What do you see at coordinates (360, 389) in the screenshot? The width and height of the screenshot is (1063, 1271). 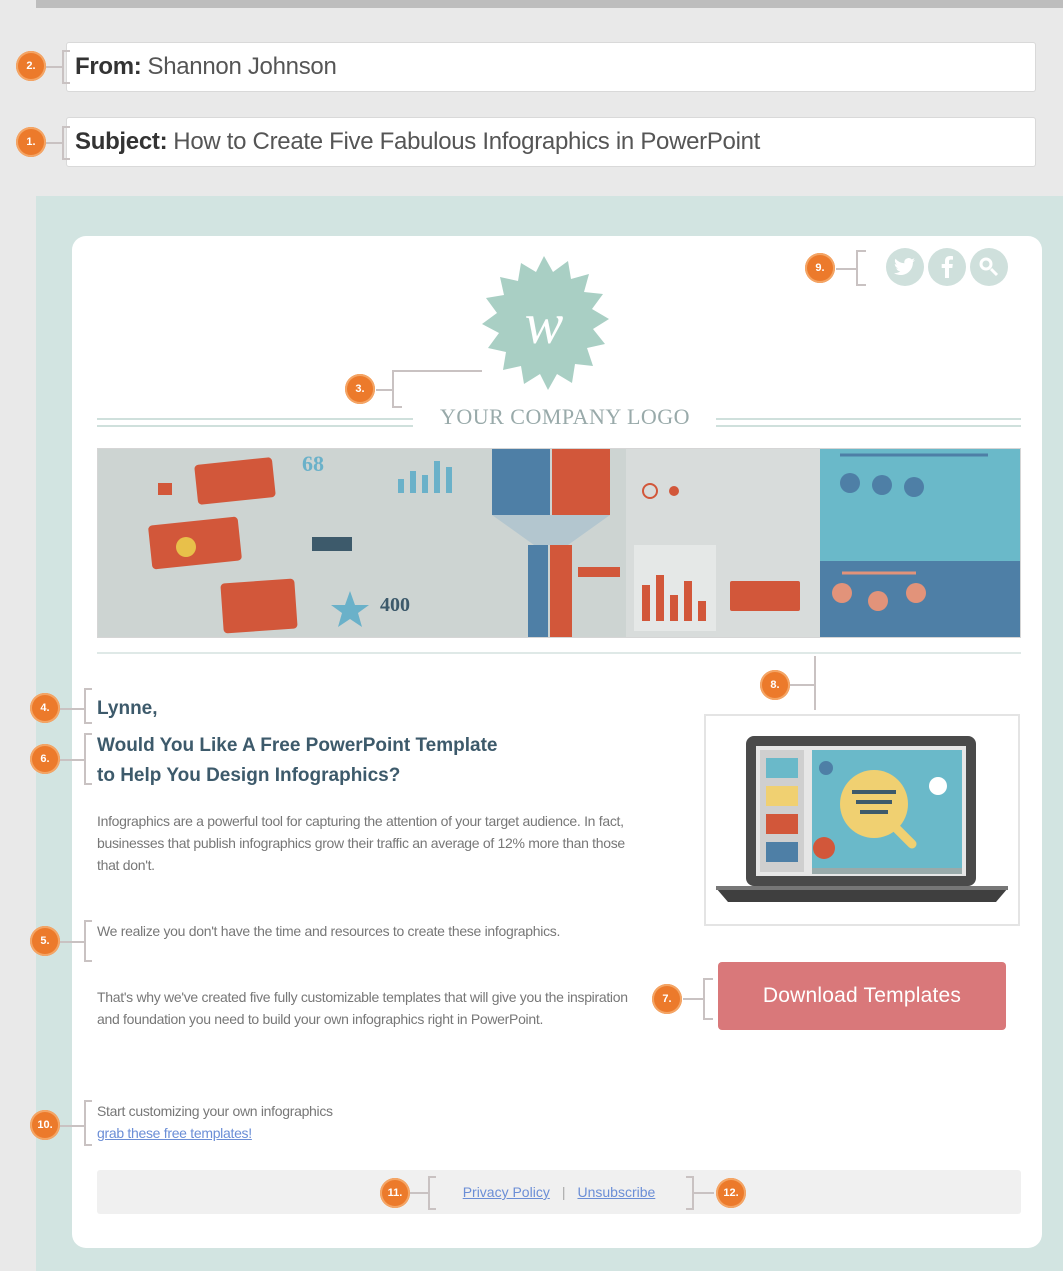 I see `marker-3: 3.` at bounding box center [360, 389].